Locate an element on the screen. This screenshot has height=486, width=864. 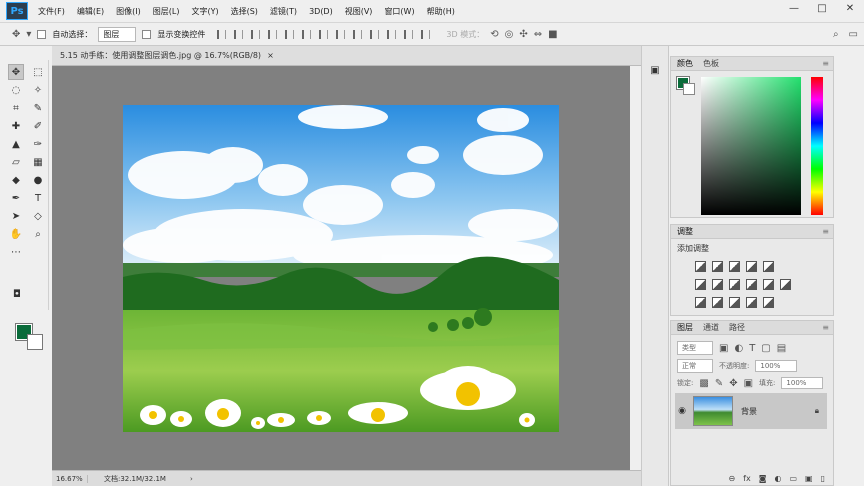
distribute-right-icon is located at coordinates (409, 34).